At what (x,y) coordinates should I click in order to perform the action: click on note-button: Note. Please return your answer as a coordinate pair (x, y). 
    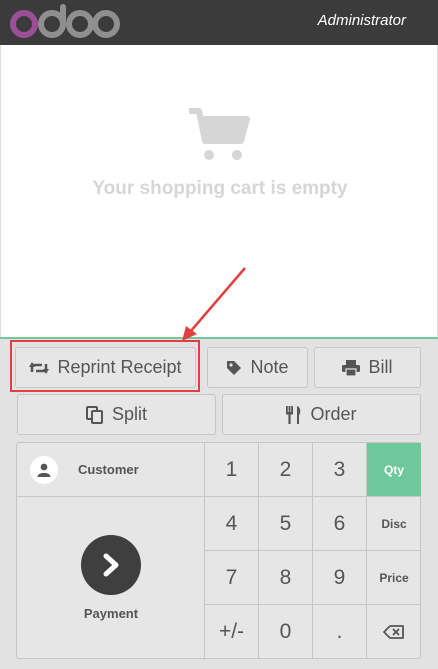
    Looking at the image, I should click on (257, 367).